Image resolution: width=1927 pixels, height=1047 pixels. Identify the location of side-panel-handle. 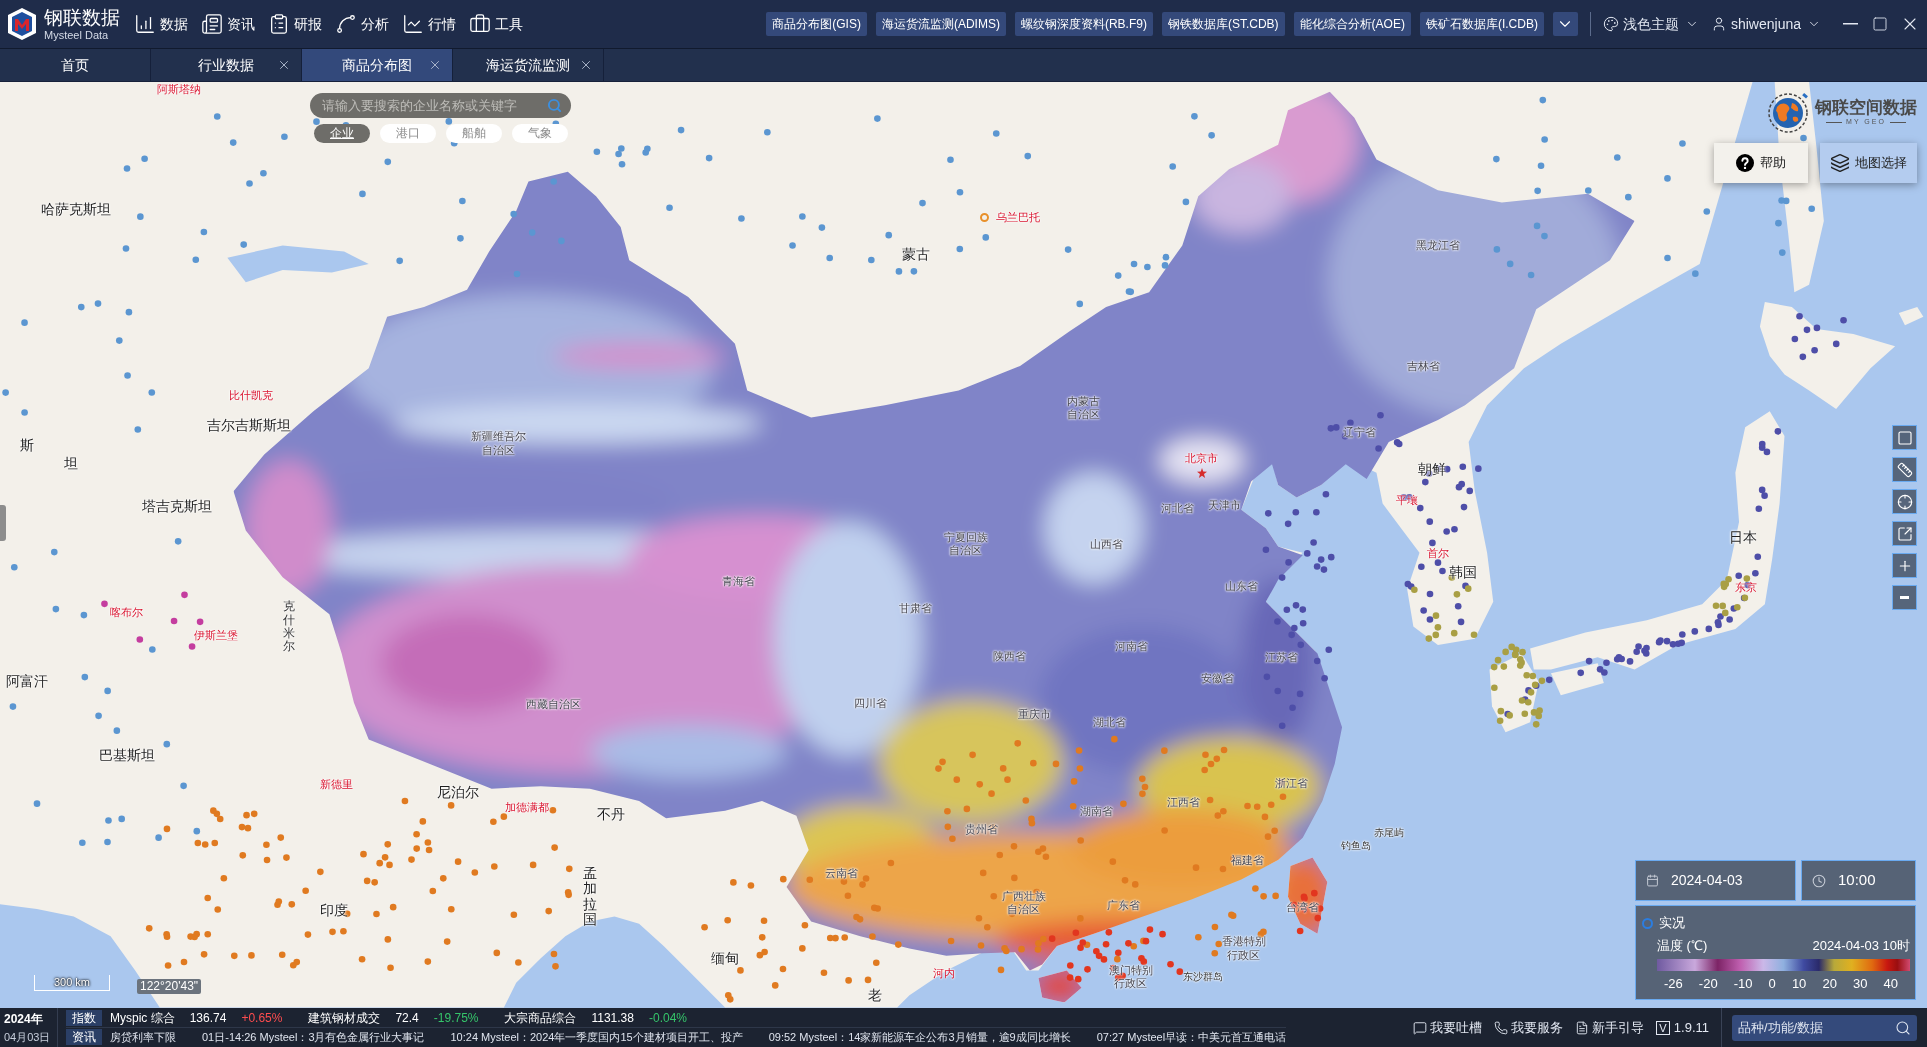
(3, 523).